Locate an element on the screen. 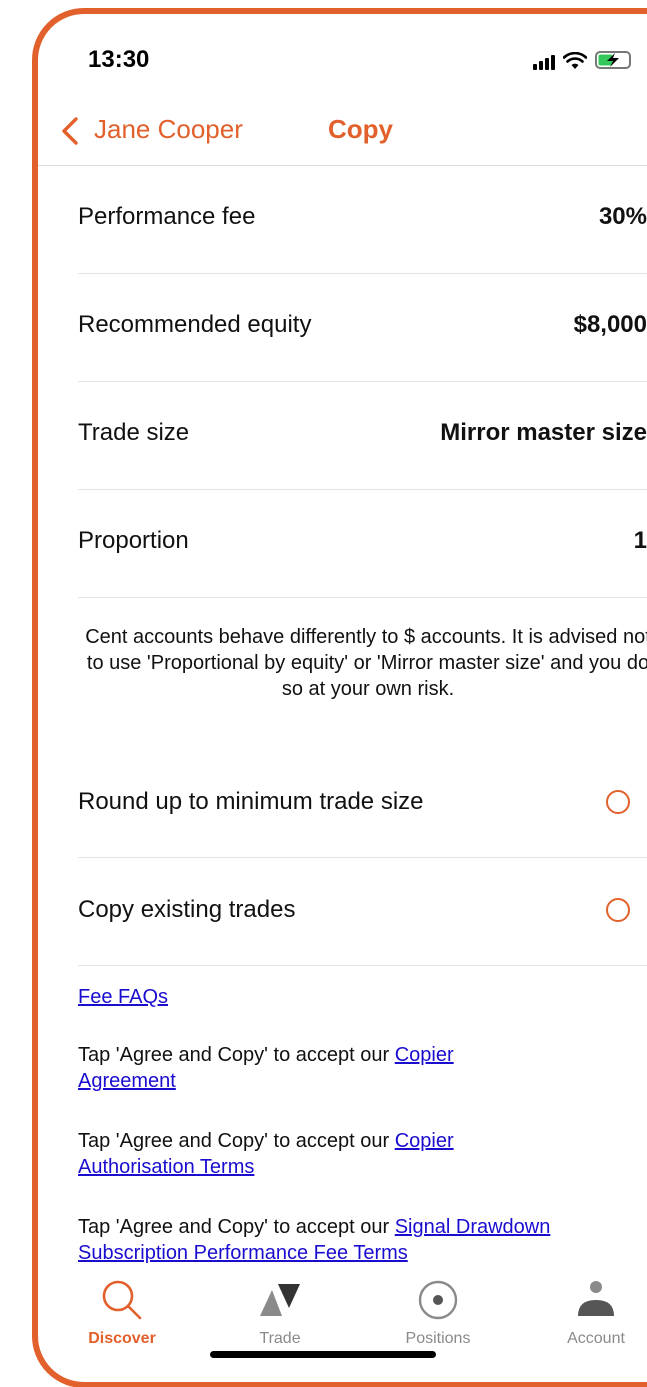 This screenshot has height=1387, width=647. battery-icon is located at coordinates (613, 60).